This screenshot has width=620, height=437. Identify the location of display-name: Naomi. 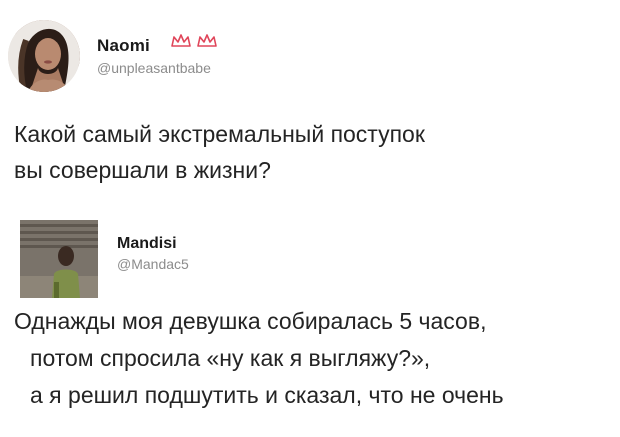
(123, 46).